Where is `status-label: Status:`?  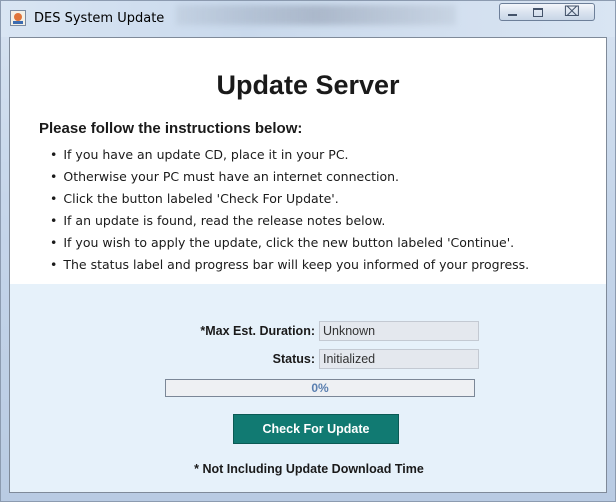 status-label: Status: is located at coordinates (293, 359).